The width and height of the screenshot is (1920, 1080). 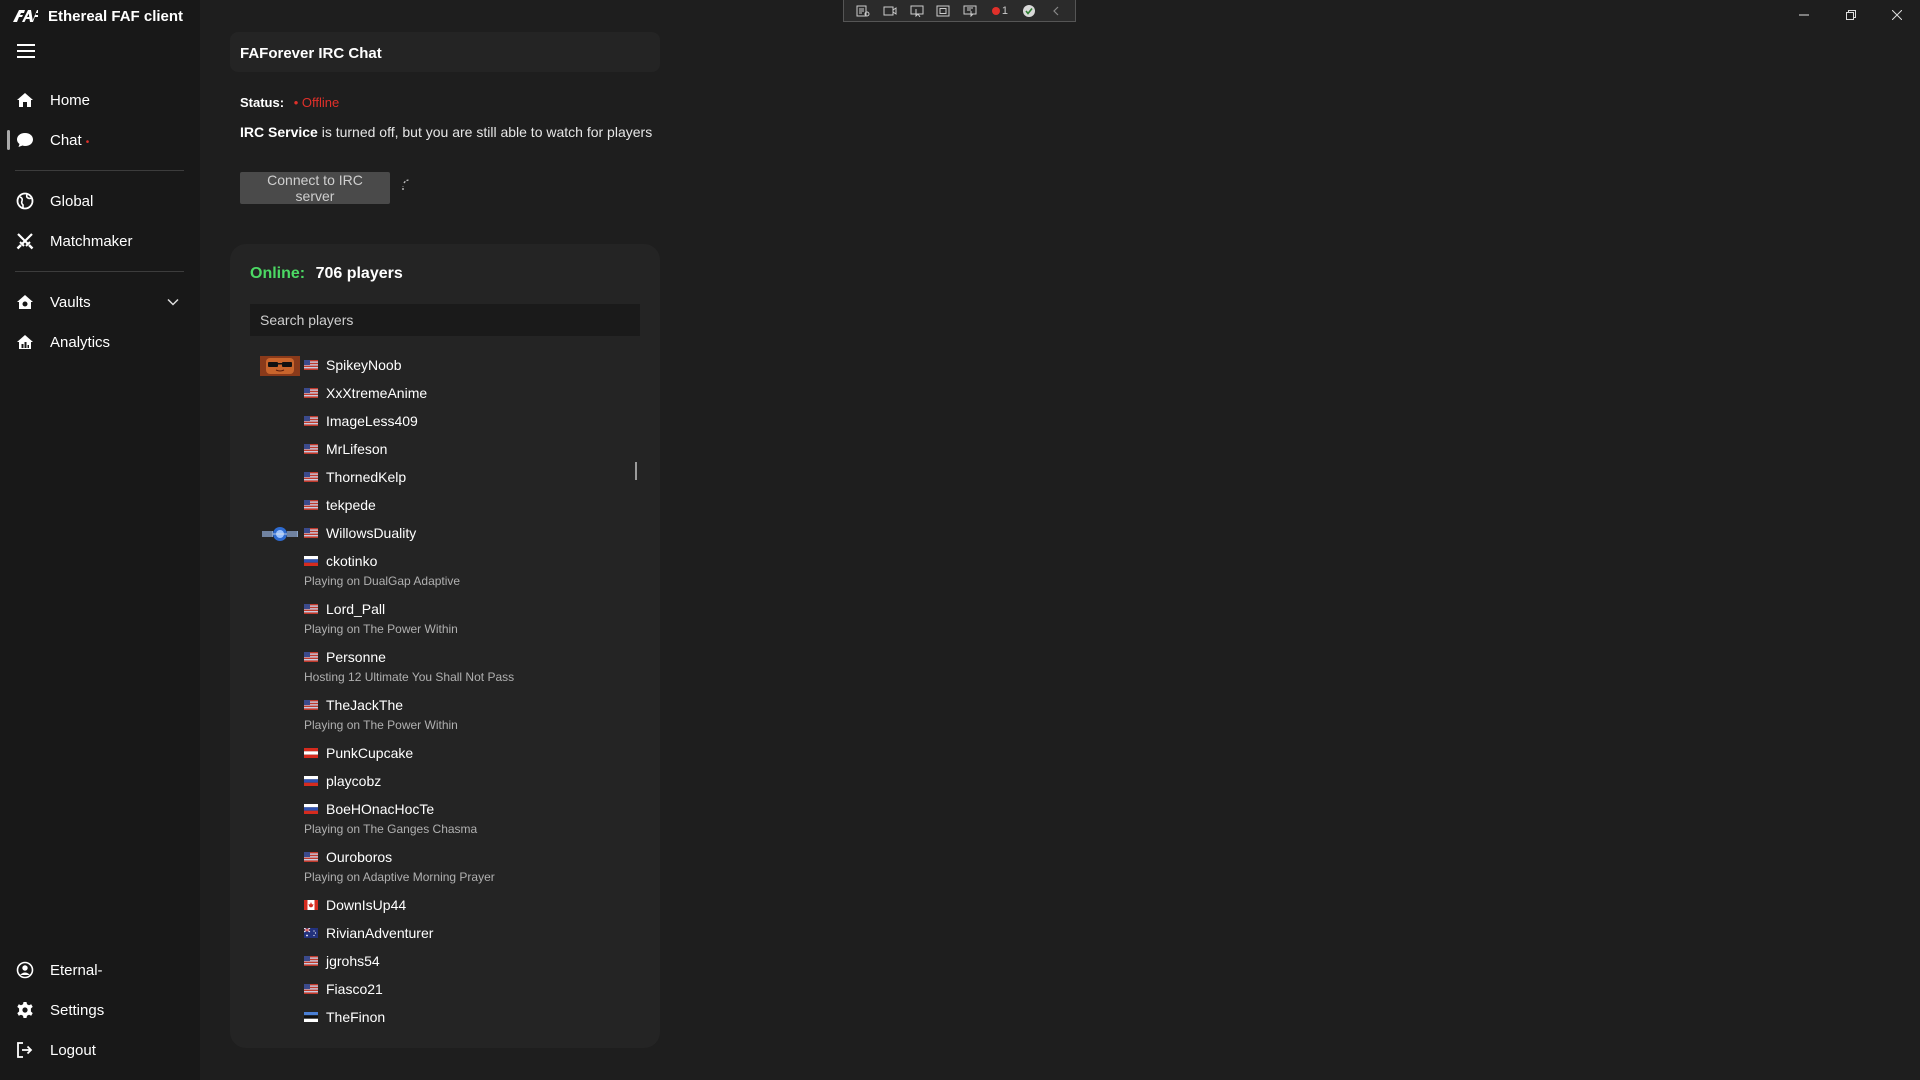 I want to click on player-row: WillowsDuality, so click(x=430, y=534).